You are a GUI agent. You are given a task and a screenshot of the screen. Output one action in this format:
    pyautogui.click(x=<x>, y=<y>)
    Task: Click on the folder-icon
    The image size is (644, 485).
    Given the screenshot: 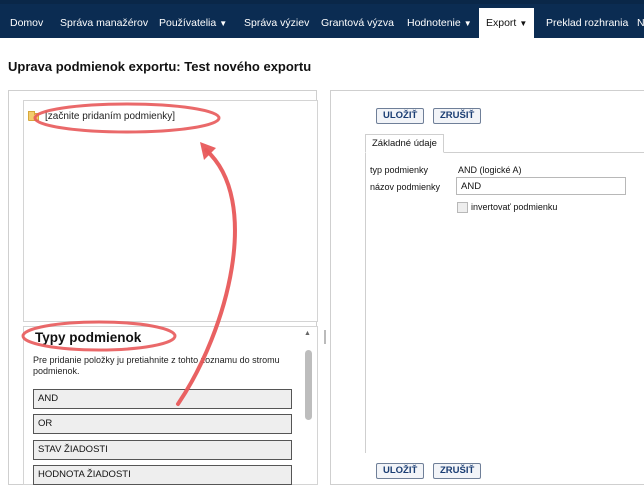 What is the action you would take?
    pyautogui.click(x=33, y=115)
    